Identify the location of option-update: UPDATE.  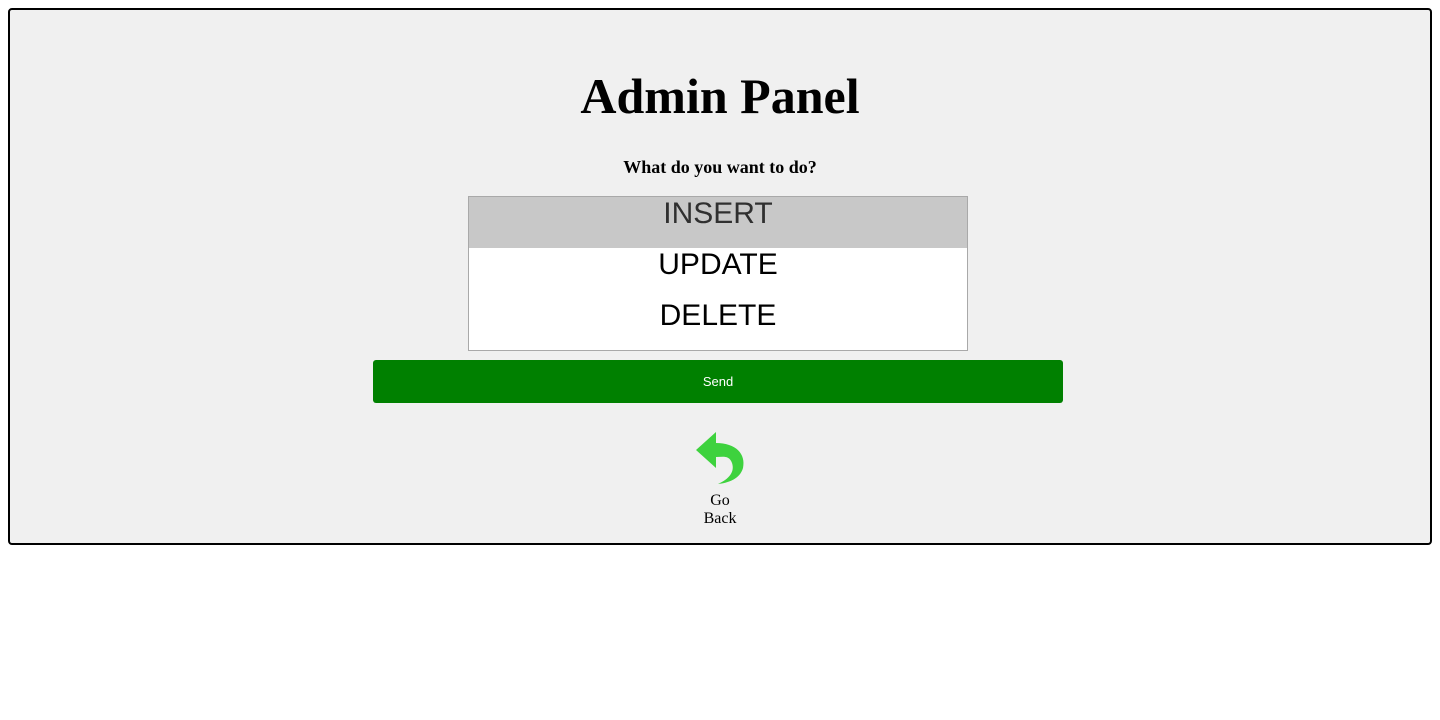
(718, 273).